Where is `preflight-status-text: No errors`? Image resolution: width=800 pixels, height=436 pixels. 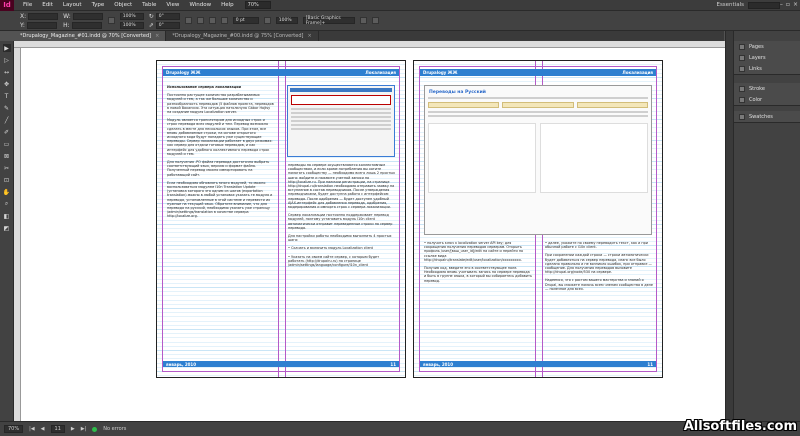
preflight-status-text: No errors is located at coordinates (114, 429).